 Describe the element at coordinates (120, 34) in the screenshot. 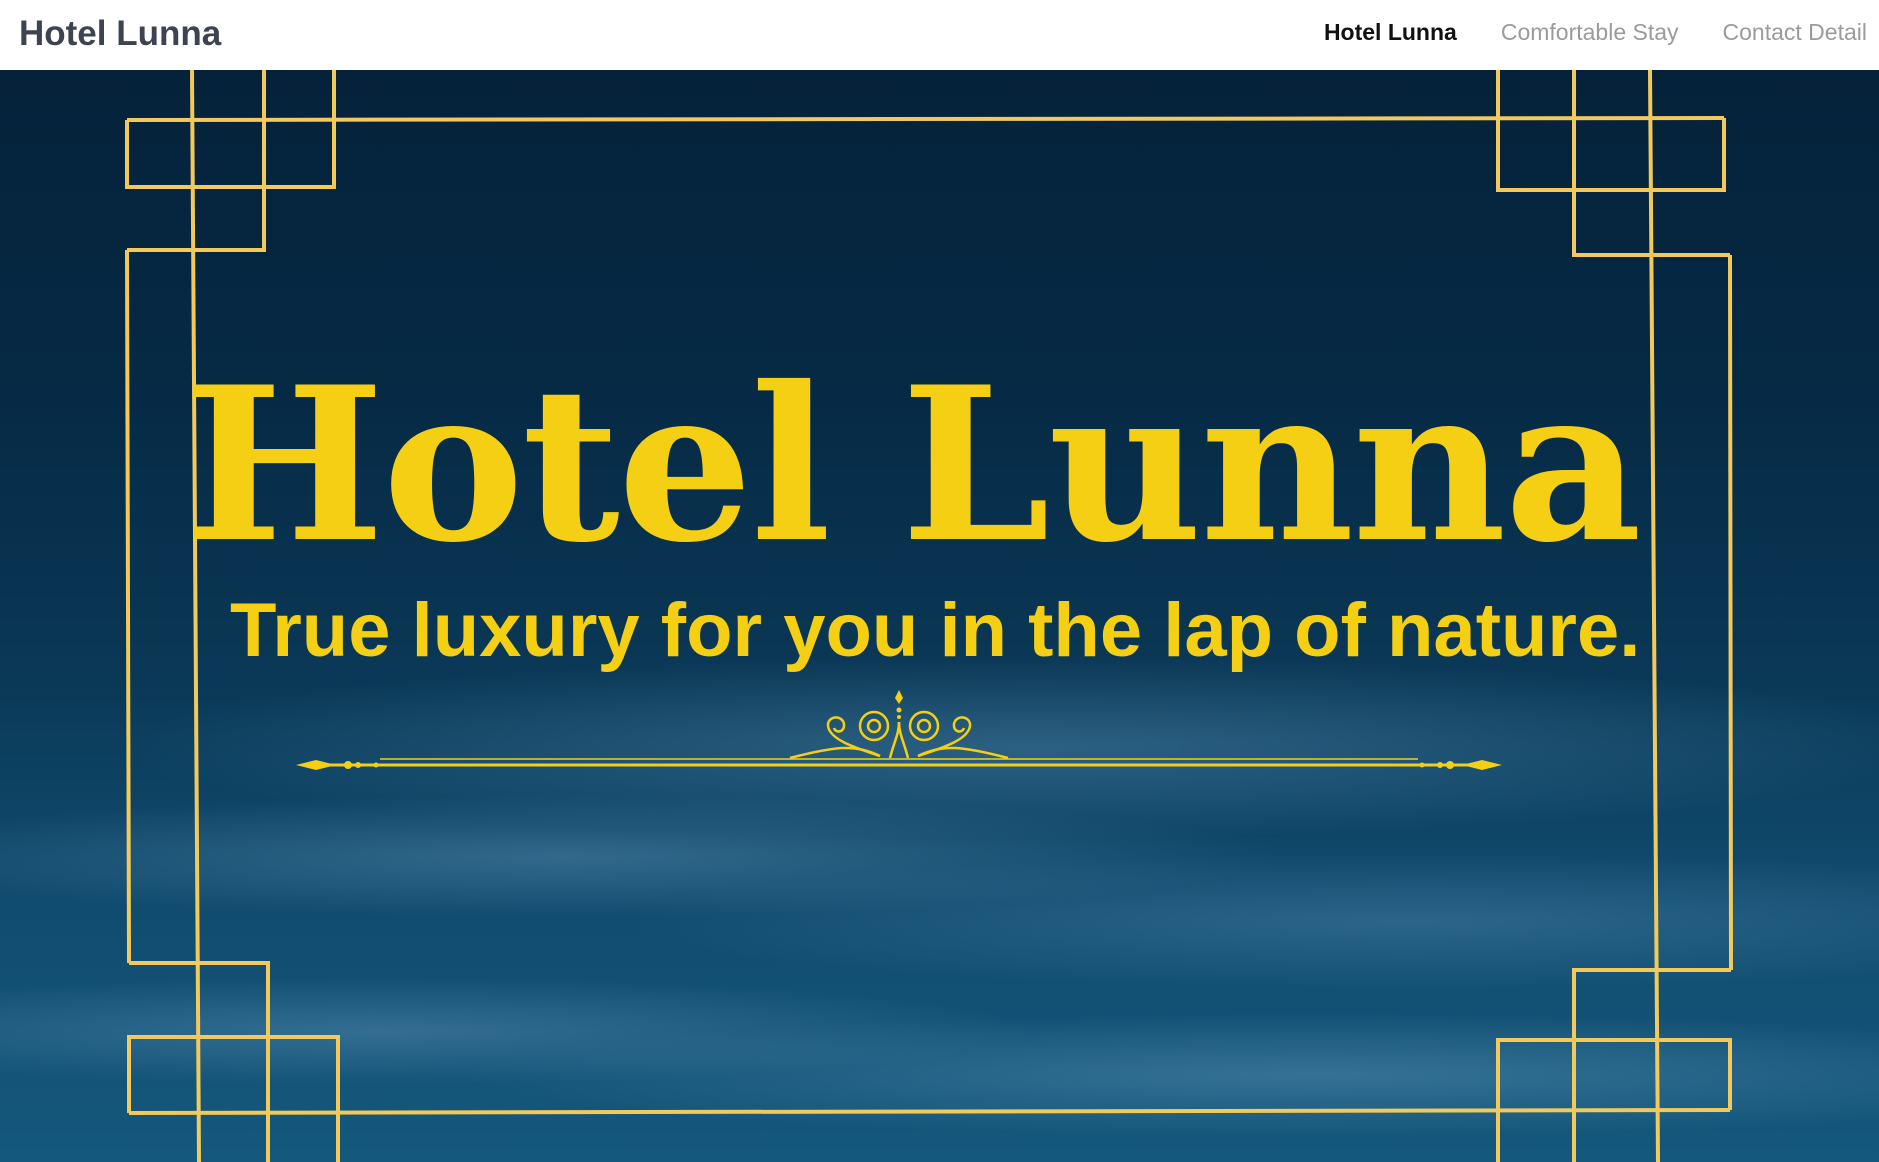

I see `brand-logo-link: Hotel Lunna` at that location.